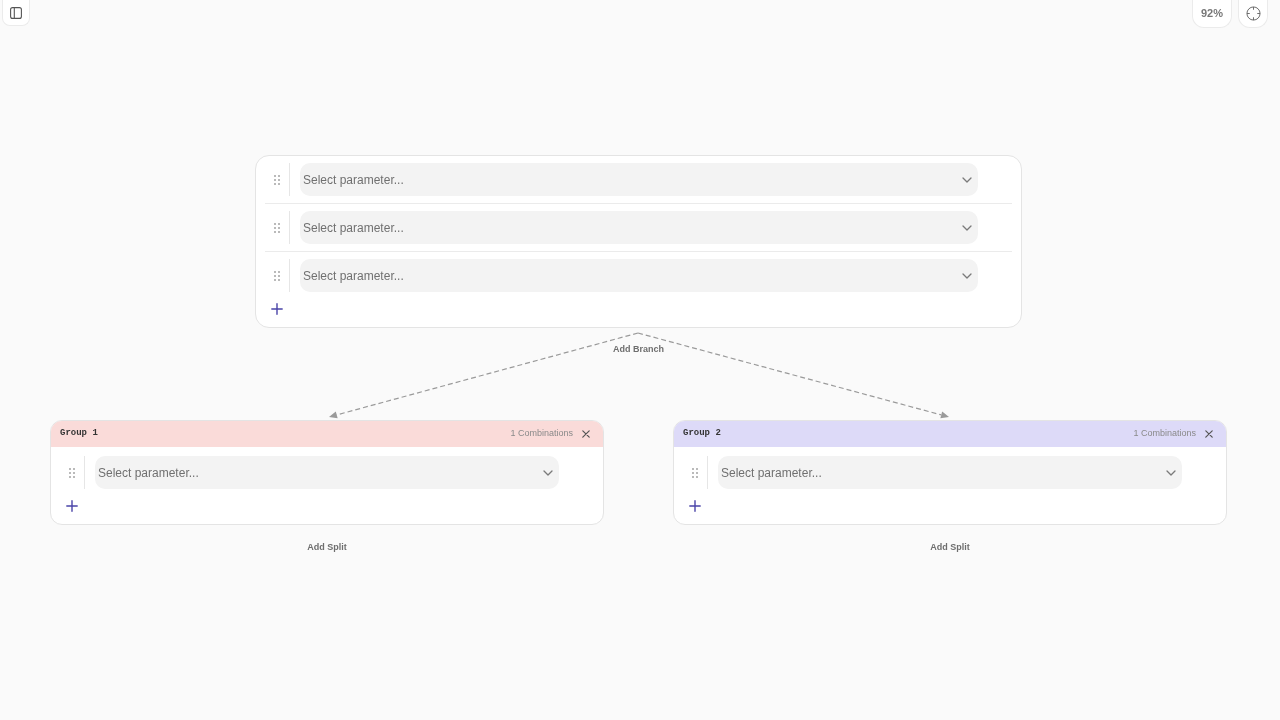  What do you see at coordinates (1212, 14) in the screenshot?
I see `zoom-level-button: 92%` at bounding box center [1212, 14].